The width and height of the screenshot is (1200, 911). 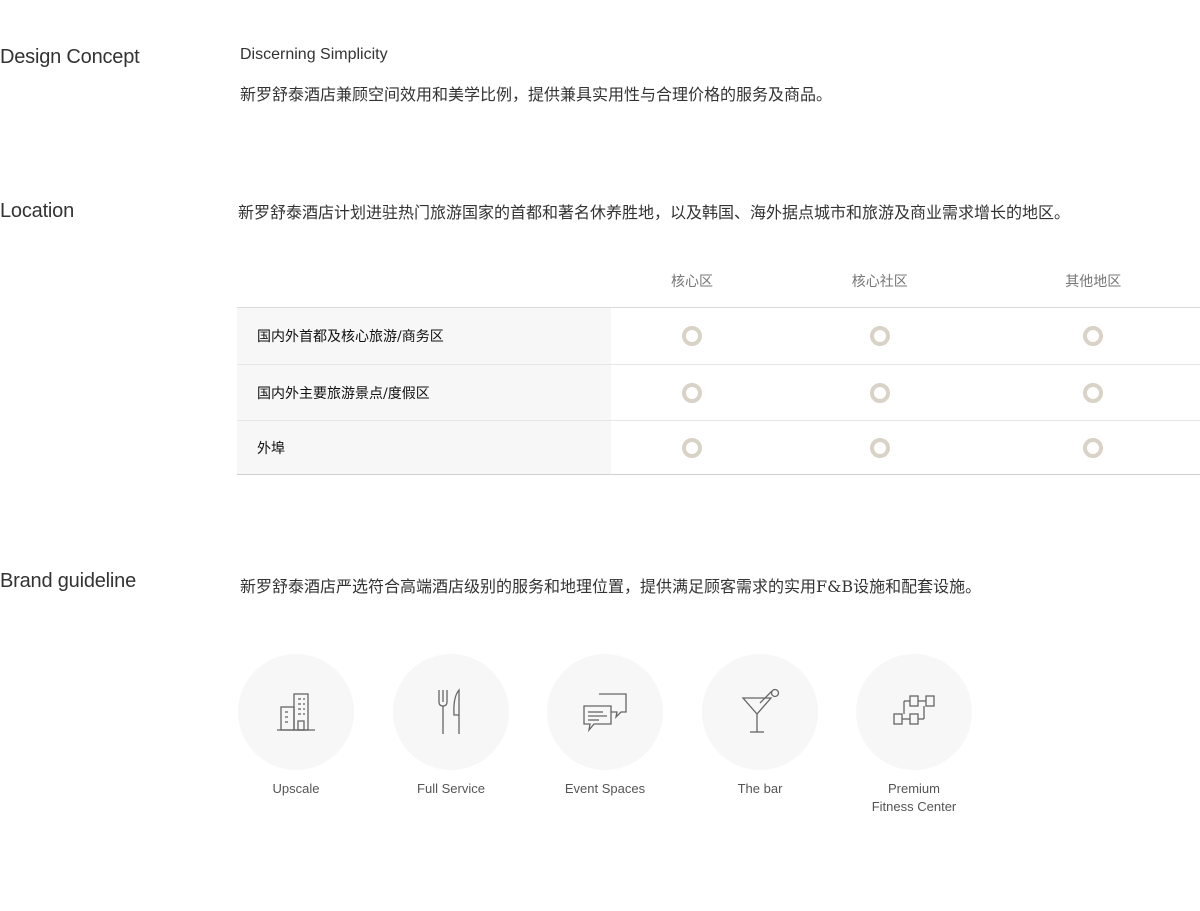 I want to click on row-name-tourist-resort: 国内外主要旅游景点/度假区, so click(x=424, y=392).